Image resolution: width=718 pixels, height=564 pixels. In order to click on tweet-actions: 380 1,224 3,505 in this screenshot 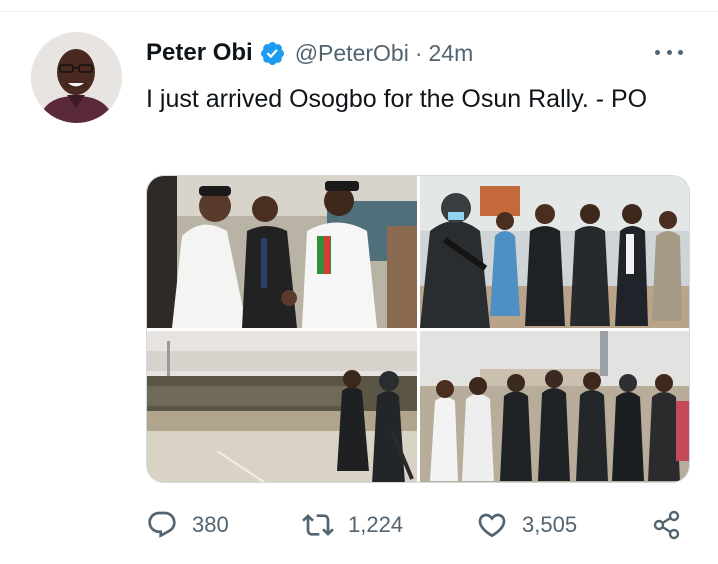, I will do `click(418, 525)`.